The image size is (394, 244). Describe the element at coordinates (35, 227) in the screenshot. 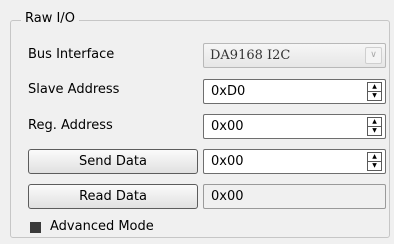

I see `advanced-mode-checkbox` at that location.